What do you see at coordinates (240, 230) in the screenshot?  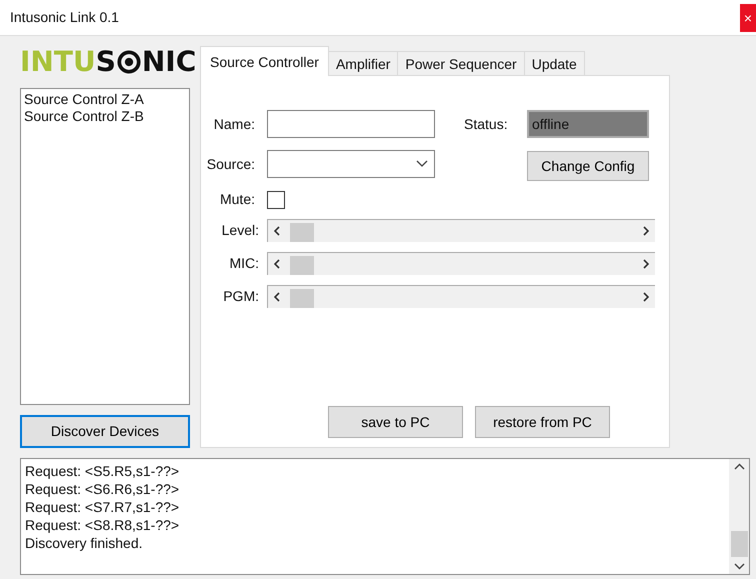 I see `field-label: Level:` at bounding box center [240, 230].